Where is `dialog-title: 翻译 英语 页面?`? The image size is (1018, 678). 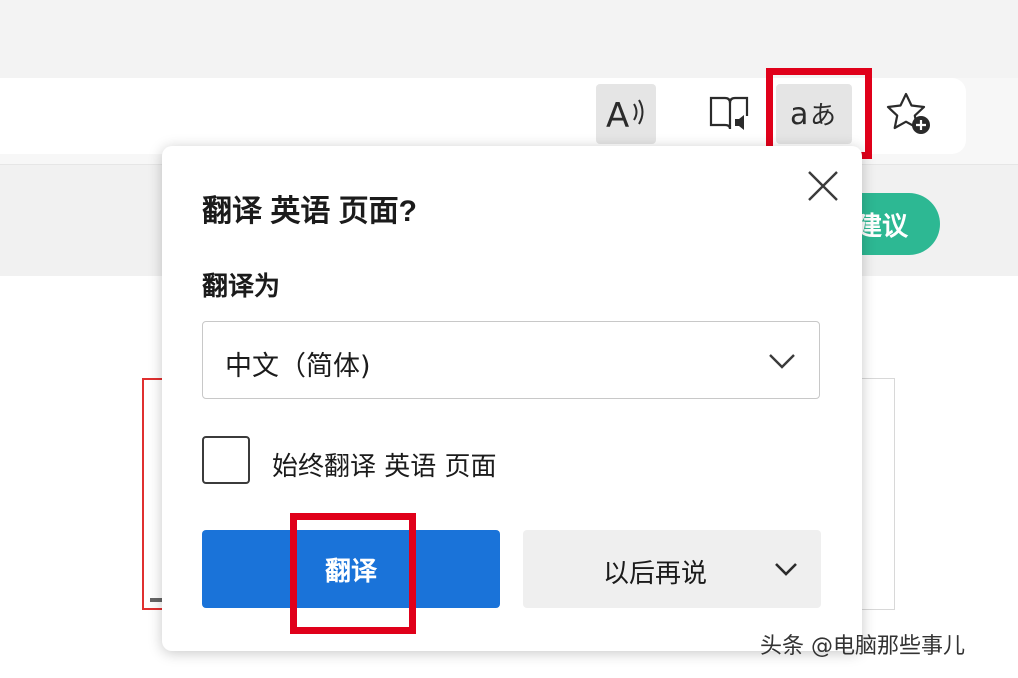 dialog-title: 翻译 英语 页面? is located at coordinates (309, 211).